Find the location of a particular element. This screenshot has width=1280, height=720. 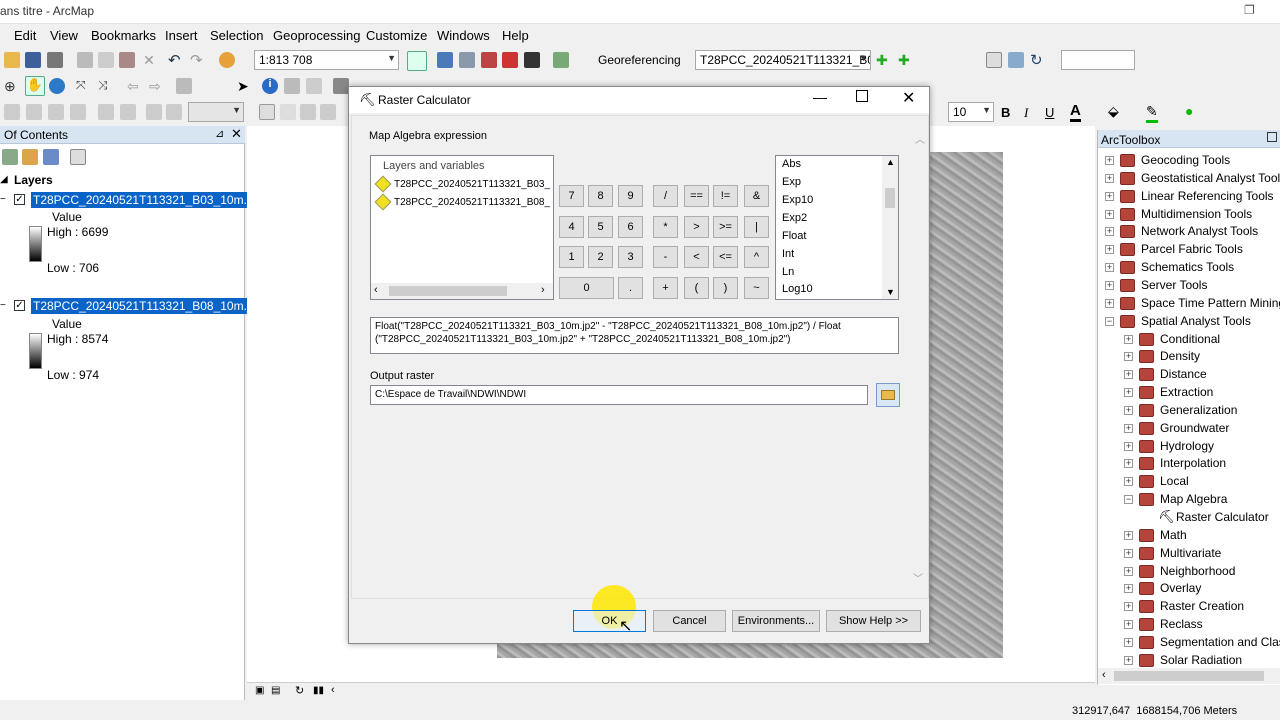

calc-key-1: 1 is located at coordinates (571, 257).